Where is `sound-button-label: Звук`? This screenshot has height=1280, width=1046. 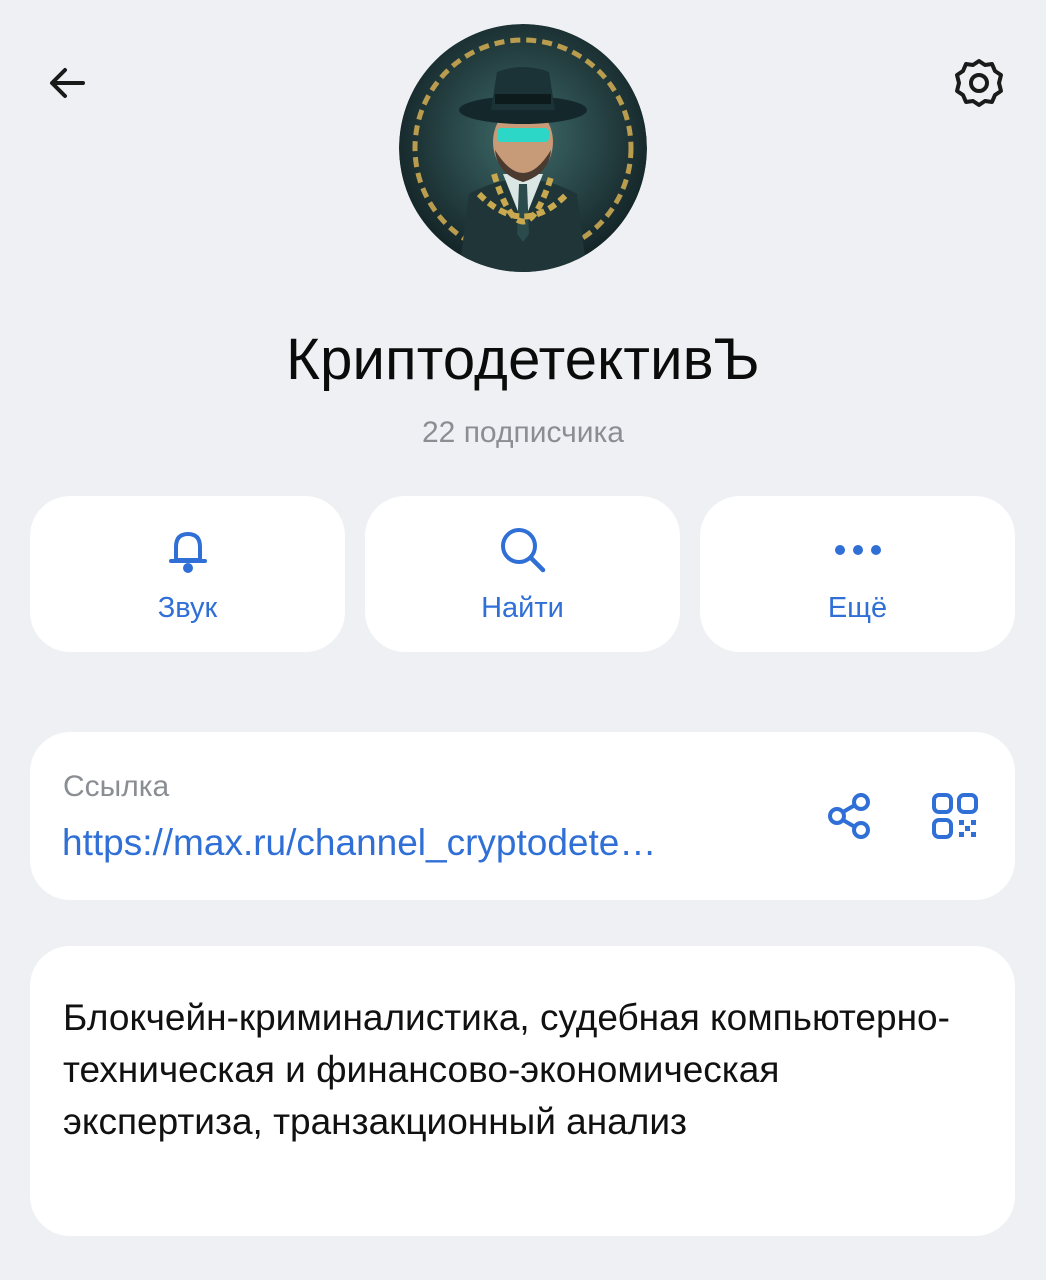 sound-button-label: Звук is located at coordinates (187, 608).